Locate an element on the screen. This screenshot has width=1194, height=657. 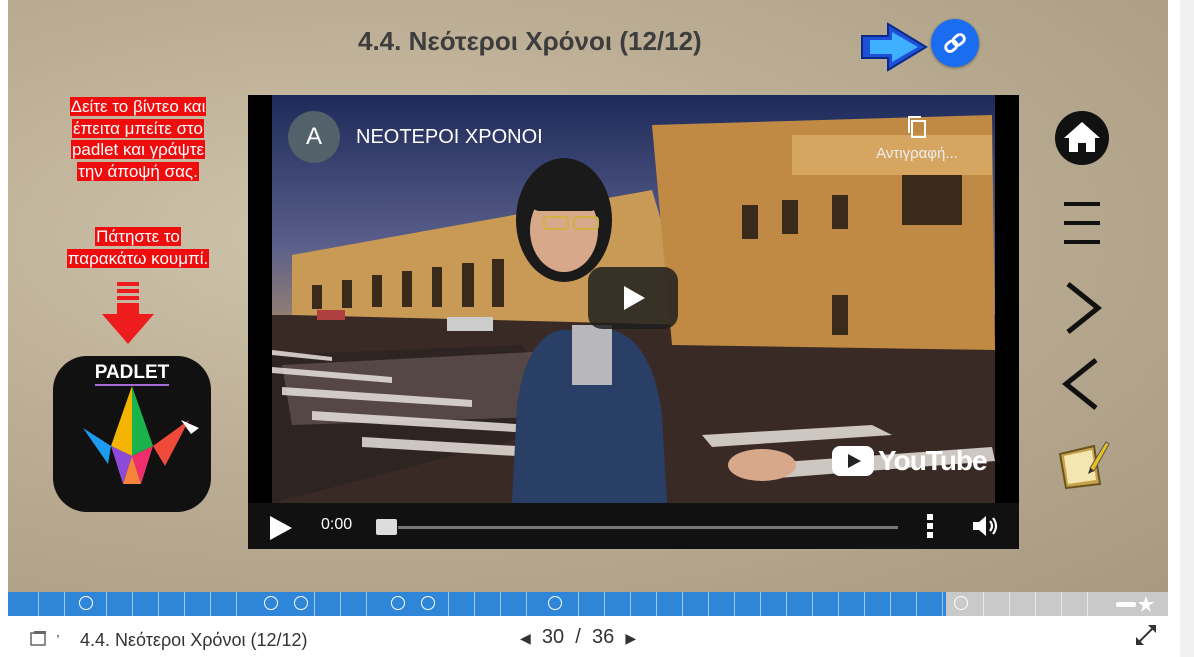
notes-icon is located at coordinates (1082, 465).